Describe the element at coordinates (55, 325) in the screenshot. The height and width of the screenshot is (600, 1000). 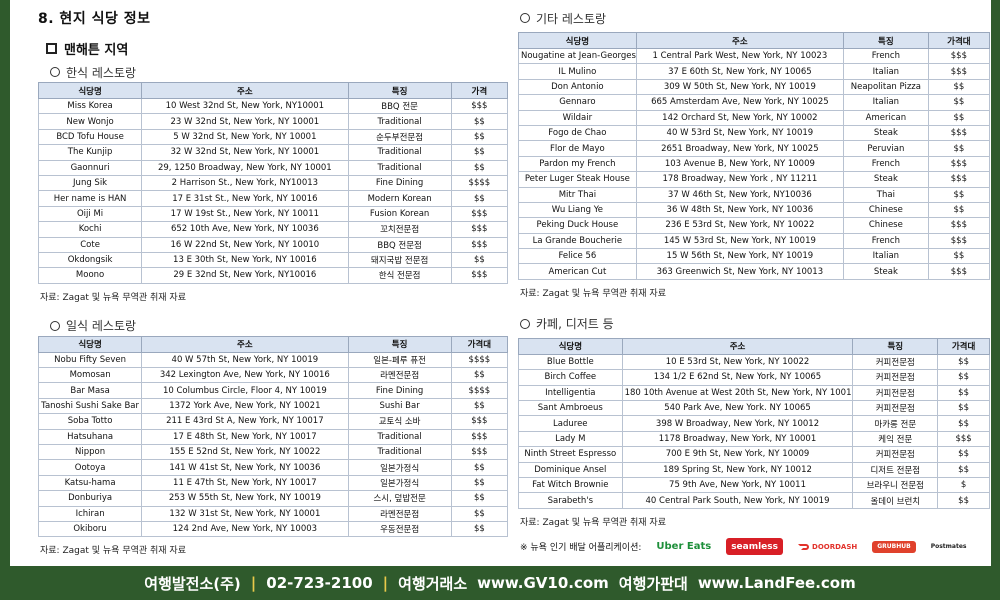
I see `circle-bullet-icon` at that location.